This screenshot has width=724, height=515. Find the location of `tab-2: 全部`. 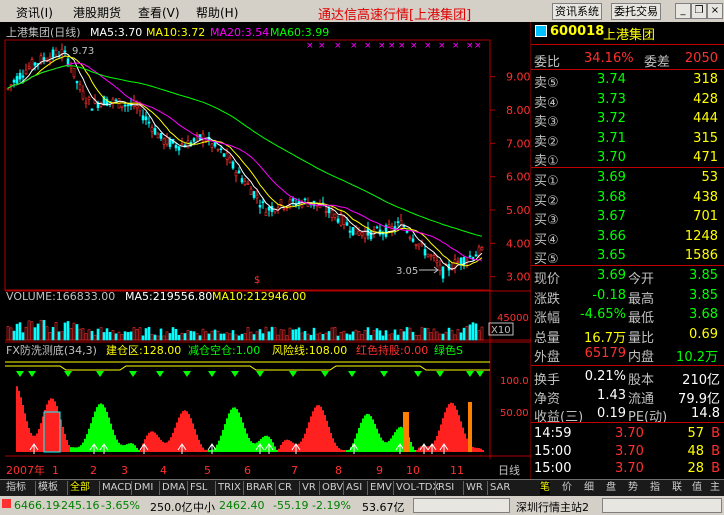

tab-2: 全部 is located at coordinates (80, 488).